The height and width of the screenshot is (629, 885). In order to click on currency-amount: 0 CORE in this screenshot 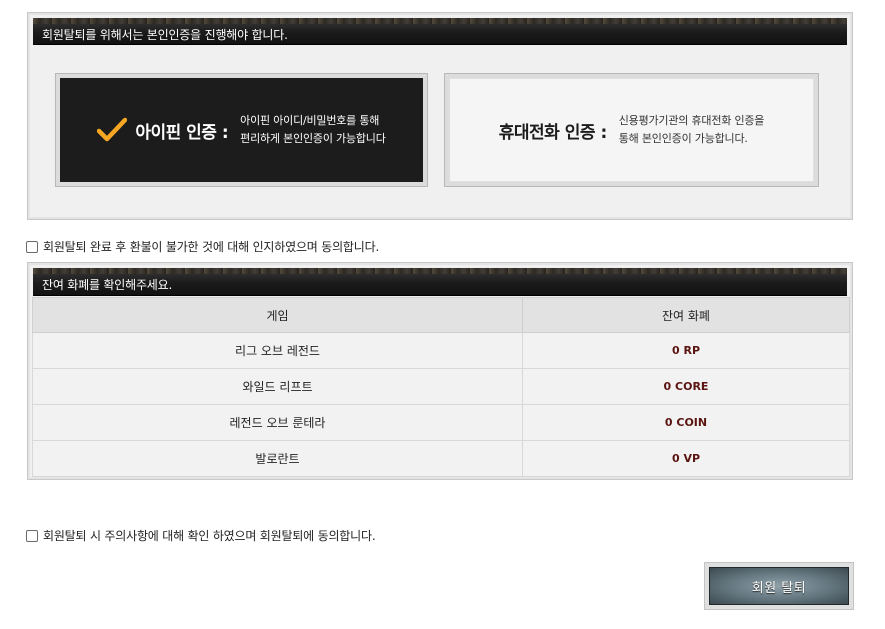, I will do `click(686, 386)`.